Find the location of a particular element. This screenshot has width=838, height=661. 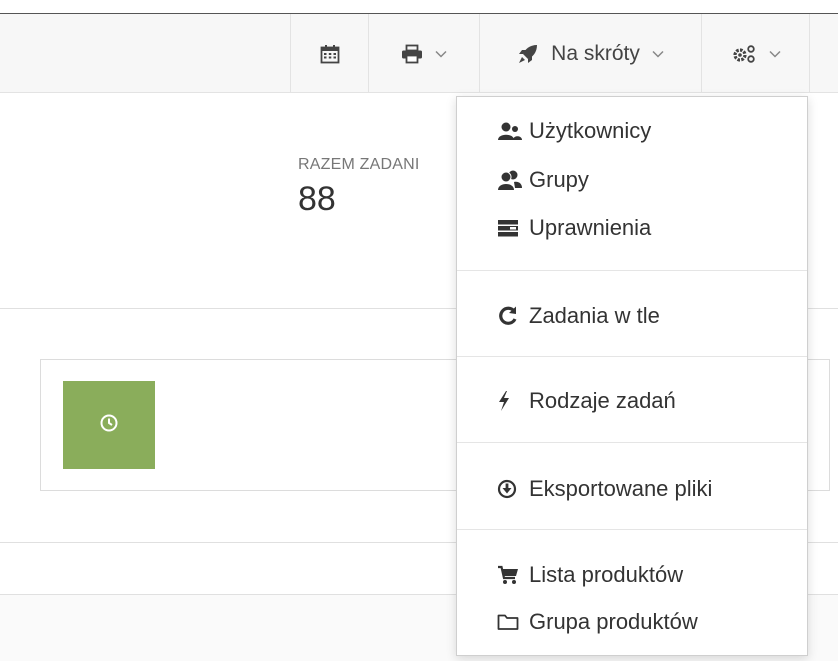

menu-item-label: Grupa produktów is located at coordinates (613, 621).